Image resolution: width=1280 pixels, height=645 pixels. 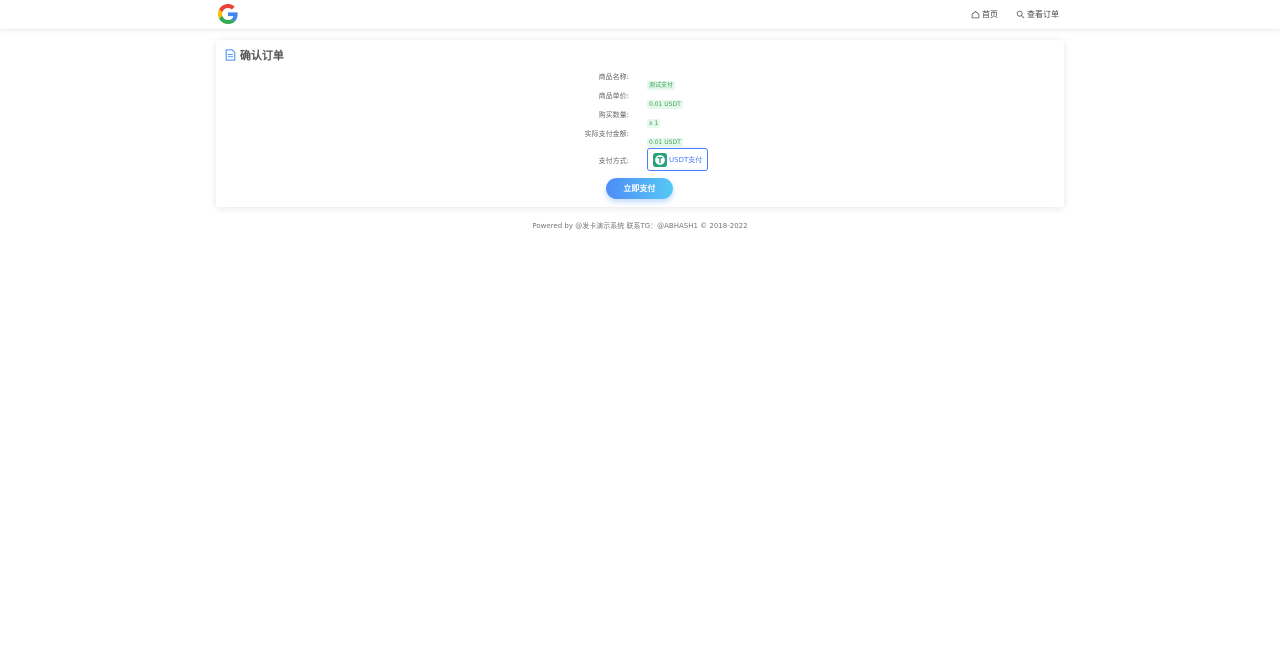 What do you see at coordinates (640, 99) in the screenshot?
I see `unit-price-row: 商品单价: 0.01 USDT` at bounding box center [640, 99].